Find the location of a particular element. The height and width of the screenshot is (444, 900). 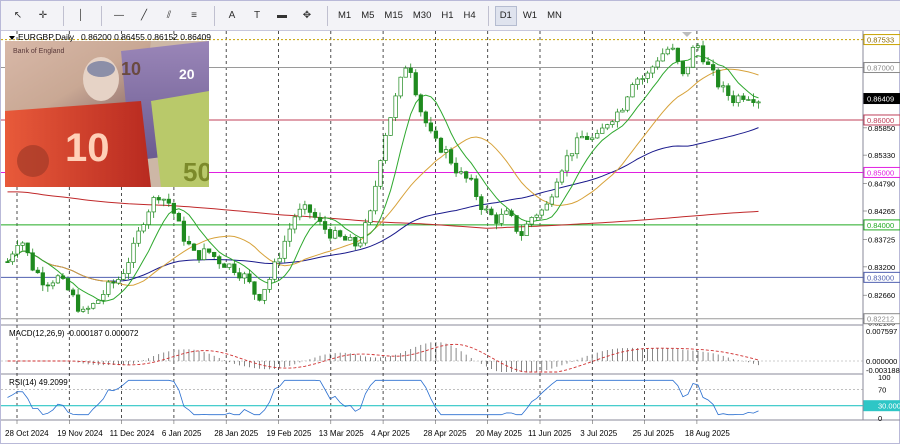

timeframe-m1: M1 is located at coordinates (344, 16).